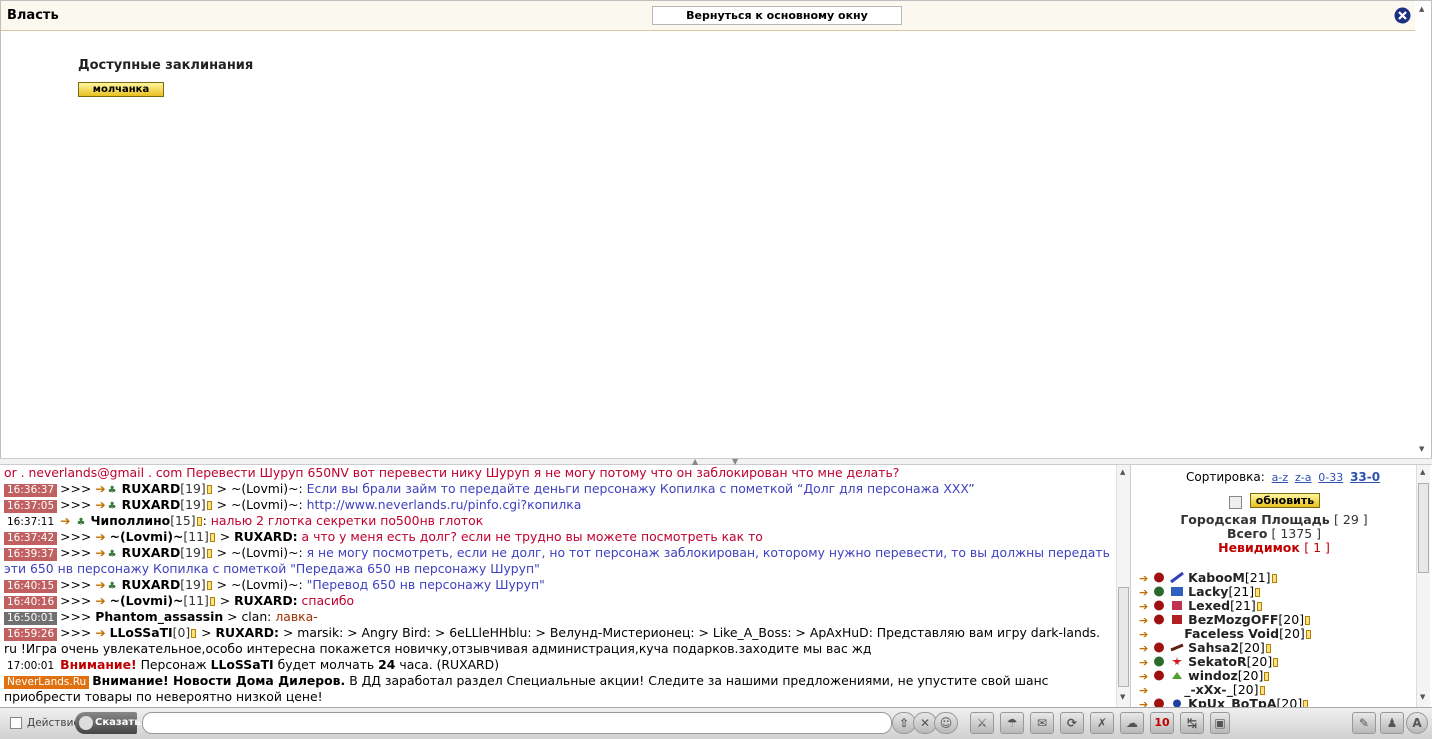 The image size is (1432, 739). I want to click on player-row: ➔ windoz[20], so click(1274, 676).